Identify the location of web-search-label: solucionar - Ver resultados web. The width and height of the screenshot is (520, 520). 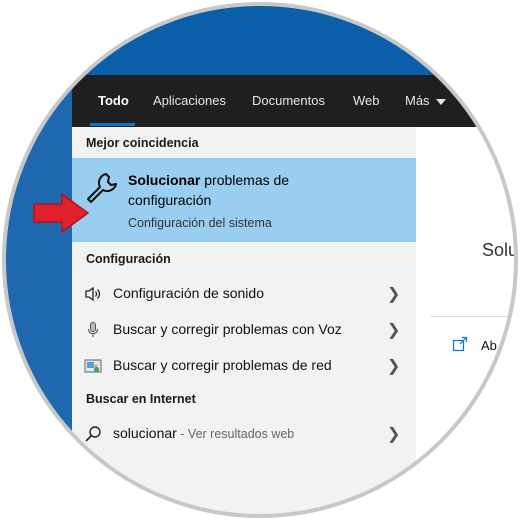
(203, 433).